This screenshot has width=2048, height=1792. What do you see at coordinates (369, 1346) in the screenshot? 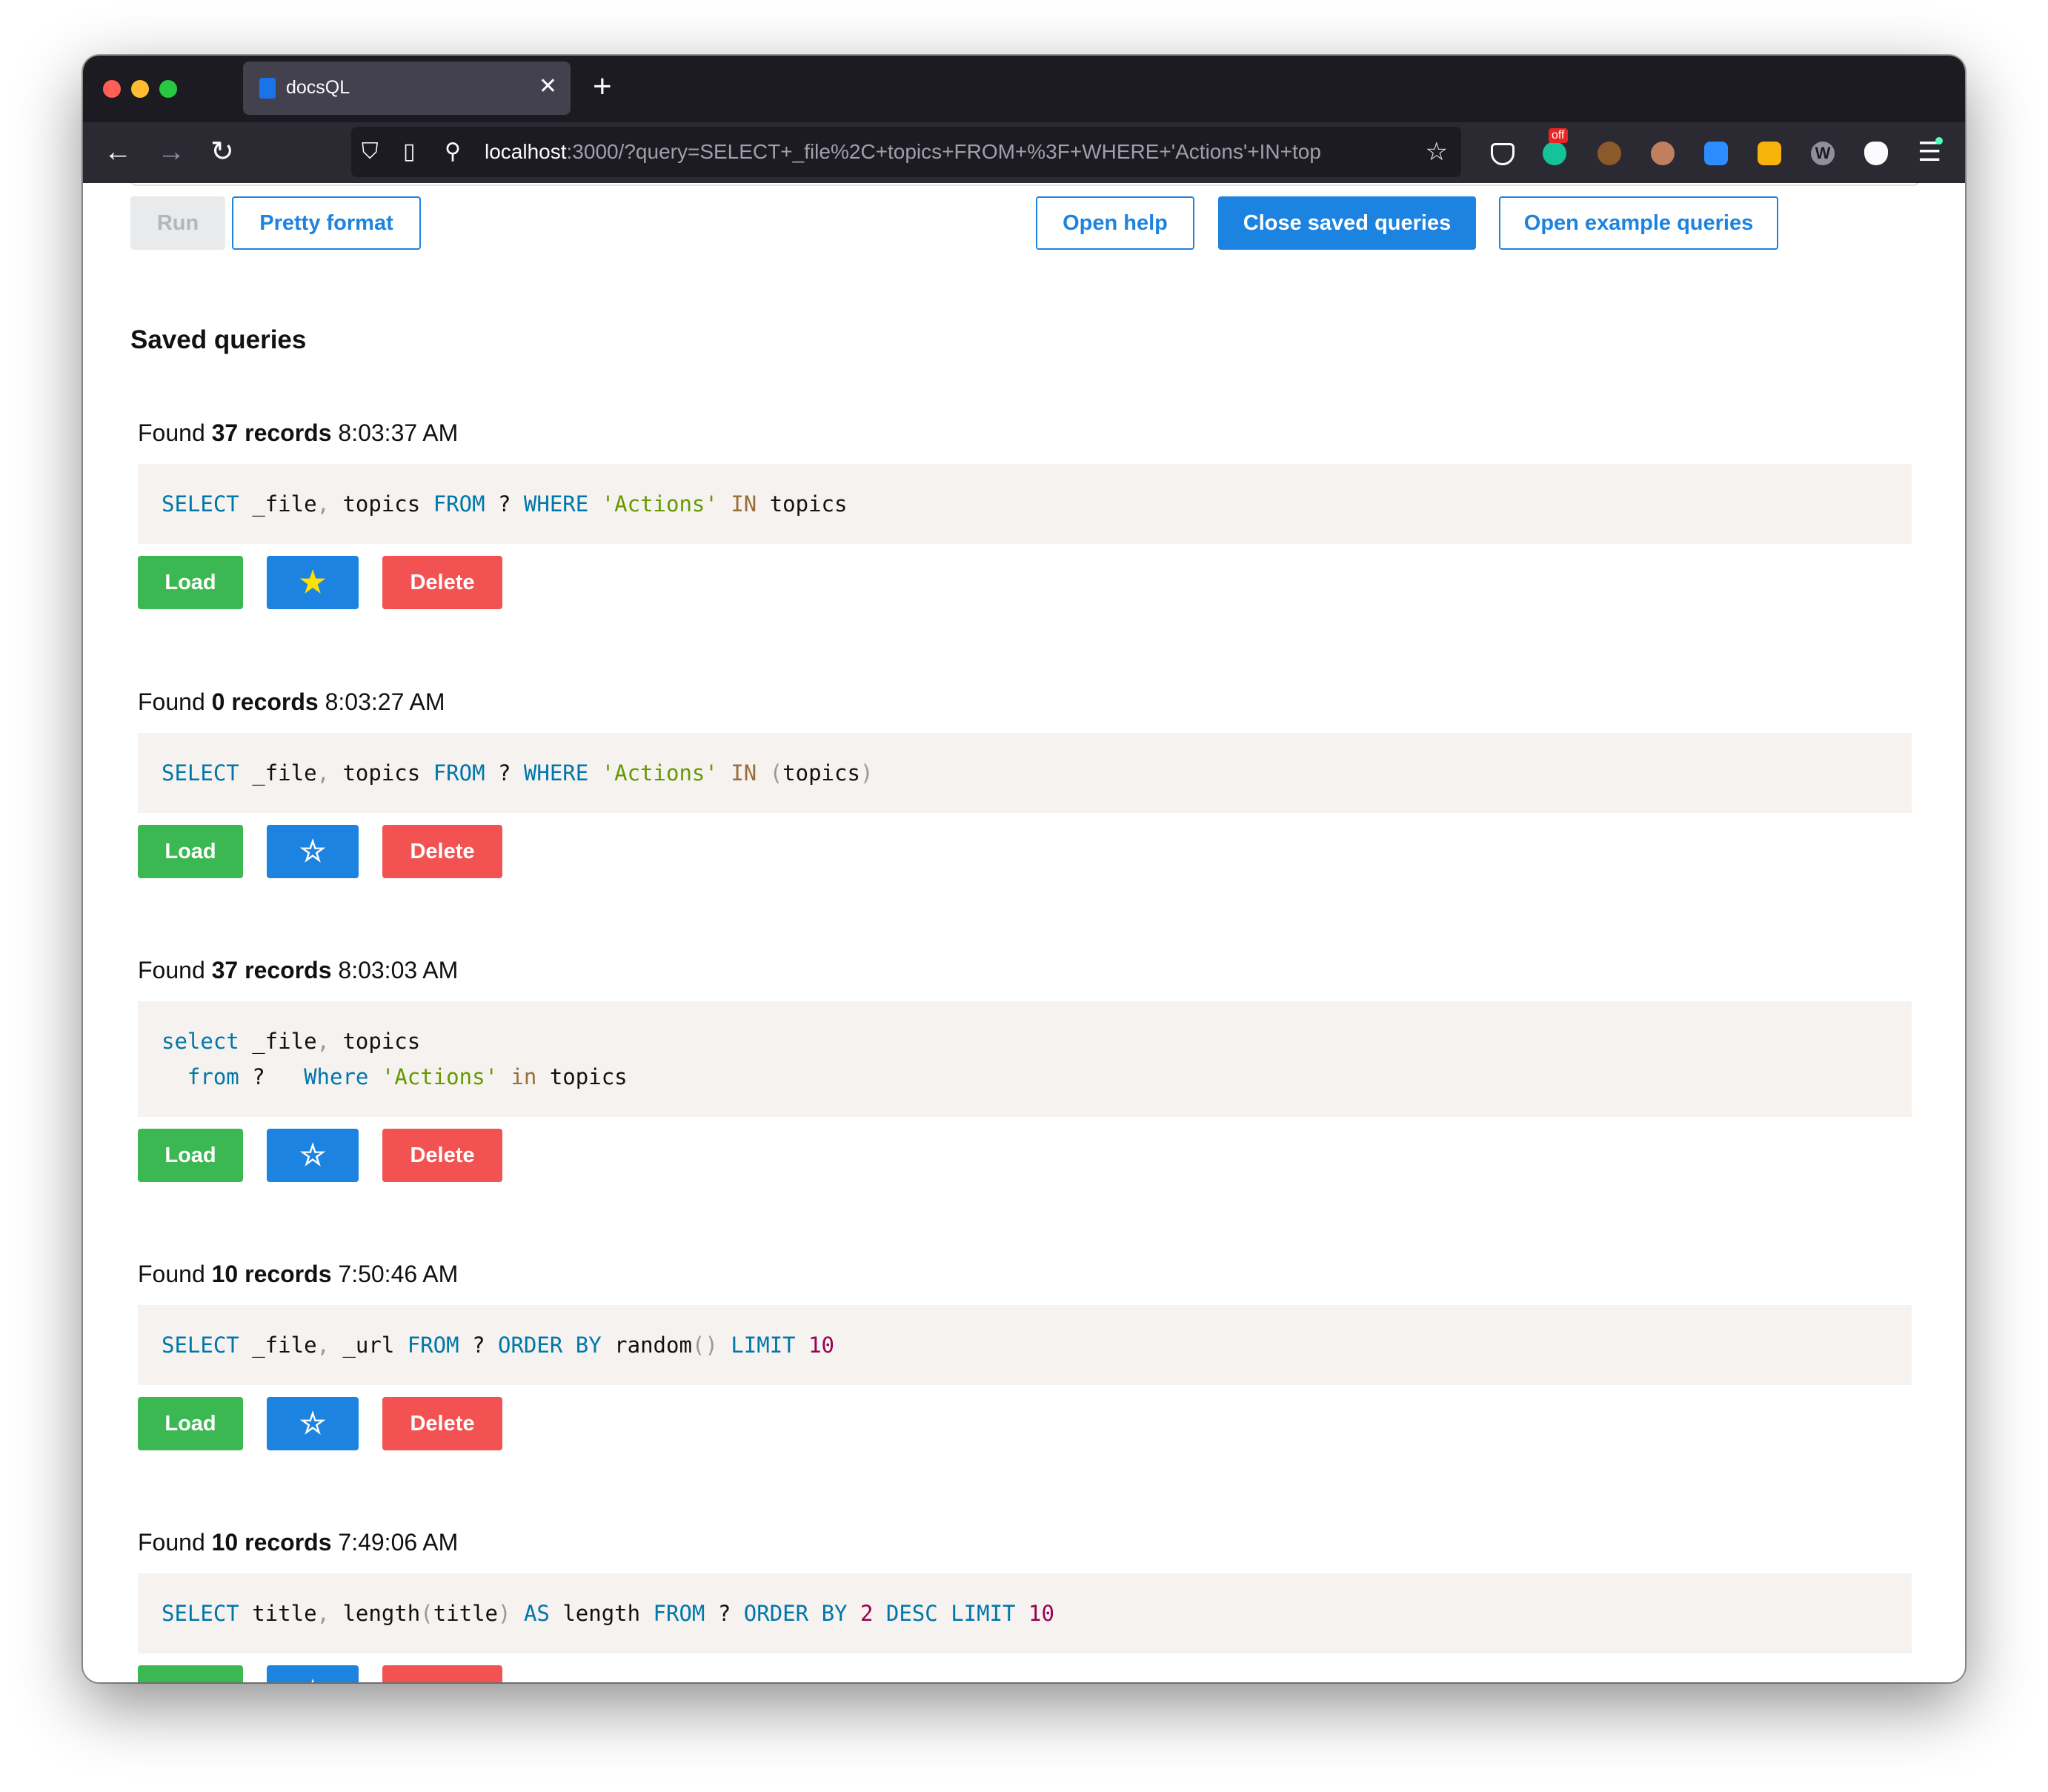
I see `code-token: _url` at bounding box center [369, 1346].